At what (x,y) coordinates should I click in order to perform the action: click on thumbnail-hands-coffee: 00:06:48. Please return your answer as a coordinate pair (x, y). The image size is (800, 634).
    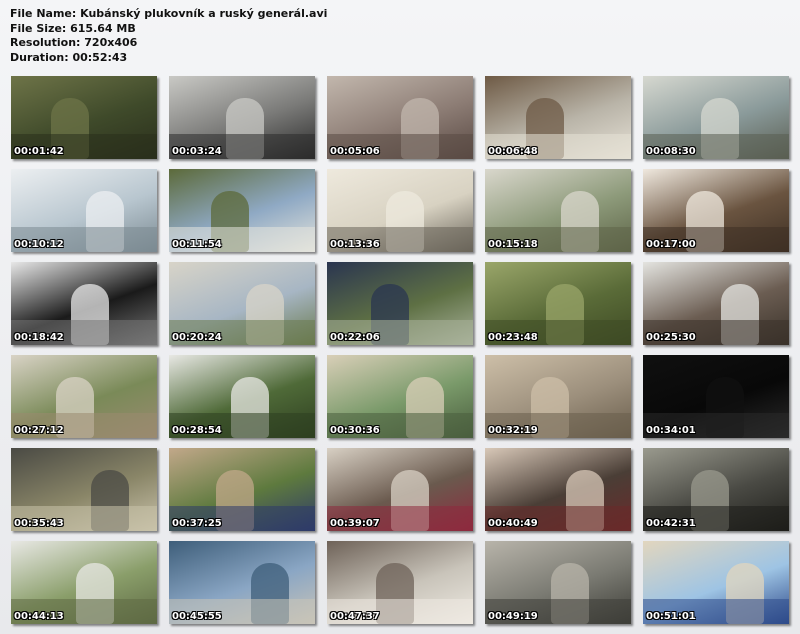
    Looking at the image, I should click on (558, 117).